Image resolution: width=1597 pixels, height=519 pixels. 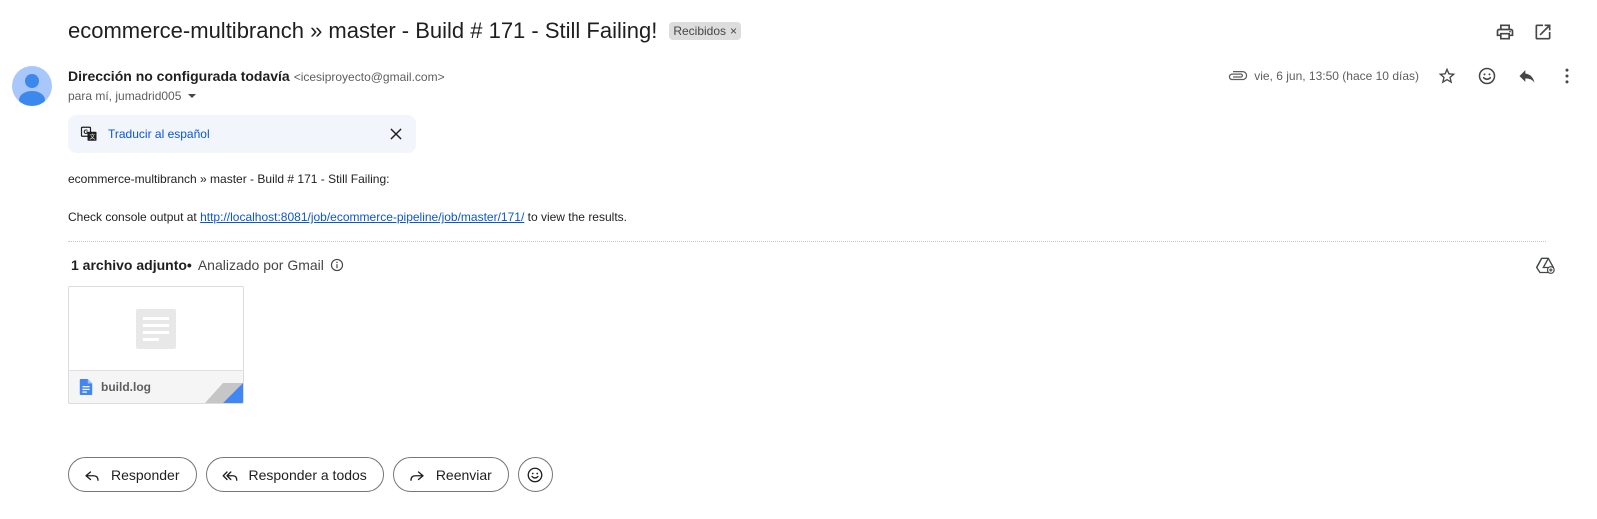 I want to click on sender-email: <icesiproyecto@gmail.com>, so click(x=369, y=77).